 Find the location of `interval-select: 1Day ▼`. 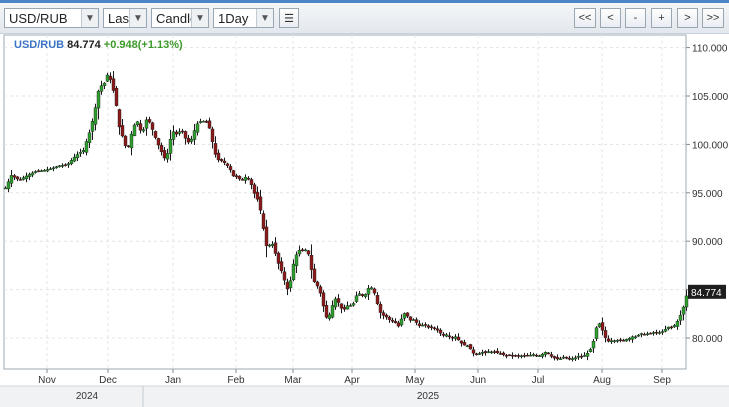

interval-select: 1Day ▼ is located at coordinates (243, 18).